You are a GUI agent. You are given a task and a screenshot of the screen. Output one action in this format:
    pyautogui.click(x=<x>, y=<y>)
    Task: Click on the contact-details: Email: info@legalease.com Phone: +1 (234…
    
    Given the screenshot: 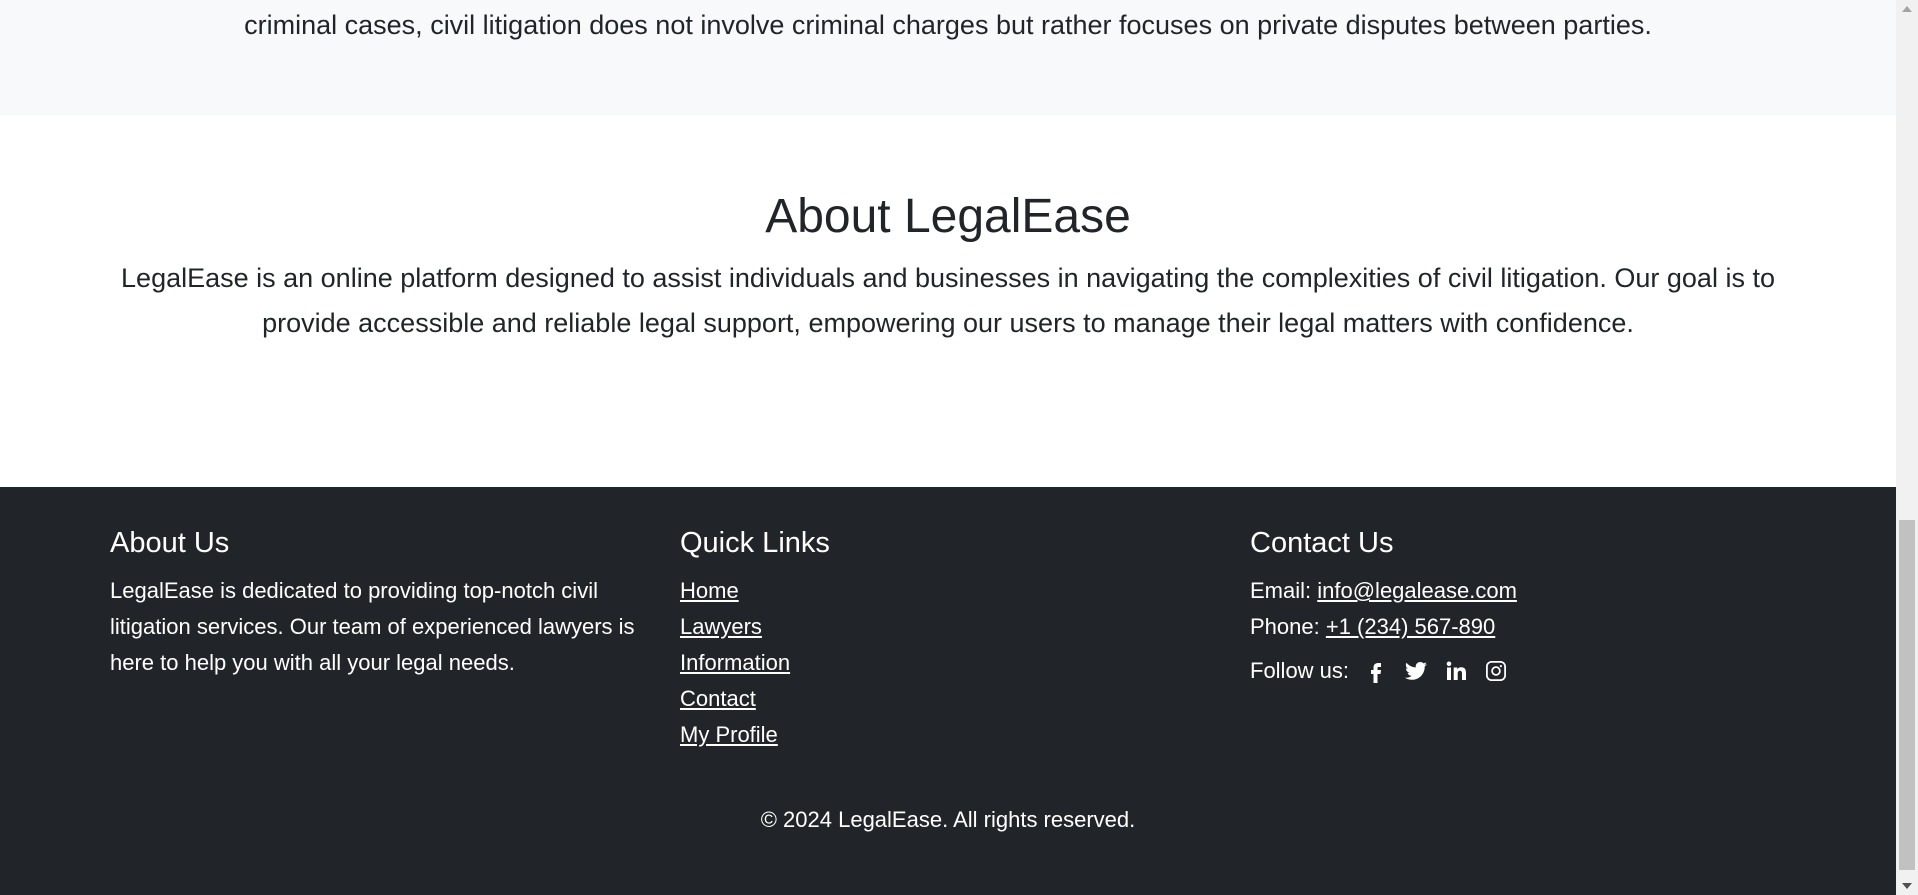 What is the action you would take?
    pyautogui.click(x=1520, y=631)
    